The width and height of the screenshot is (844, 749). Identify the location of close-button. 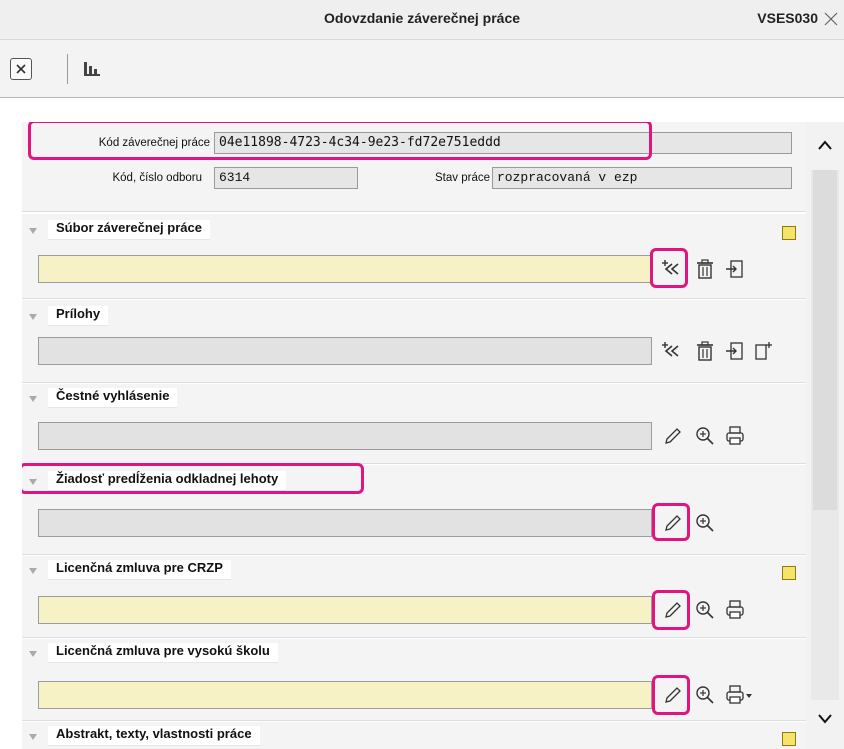
(21, 69).